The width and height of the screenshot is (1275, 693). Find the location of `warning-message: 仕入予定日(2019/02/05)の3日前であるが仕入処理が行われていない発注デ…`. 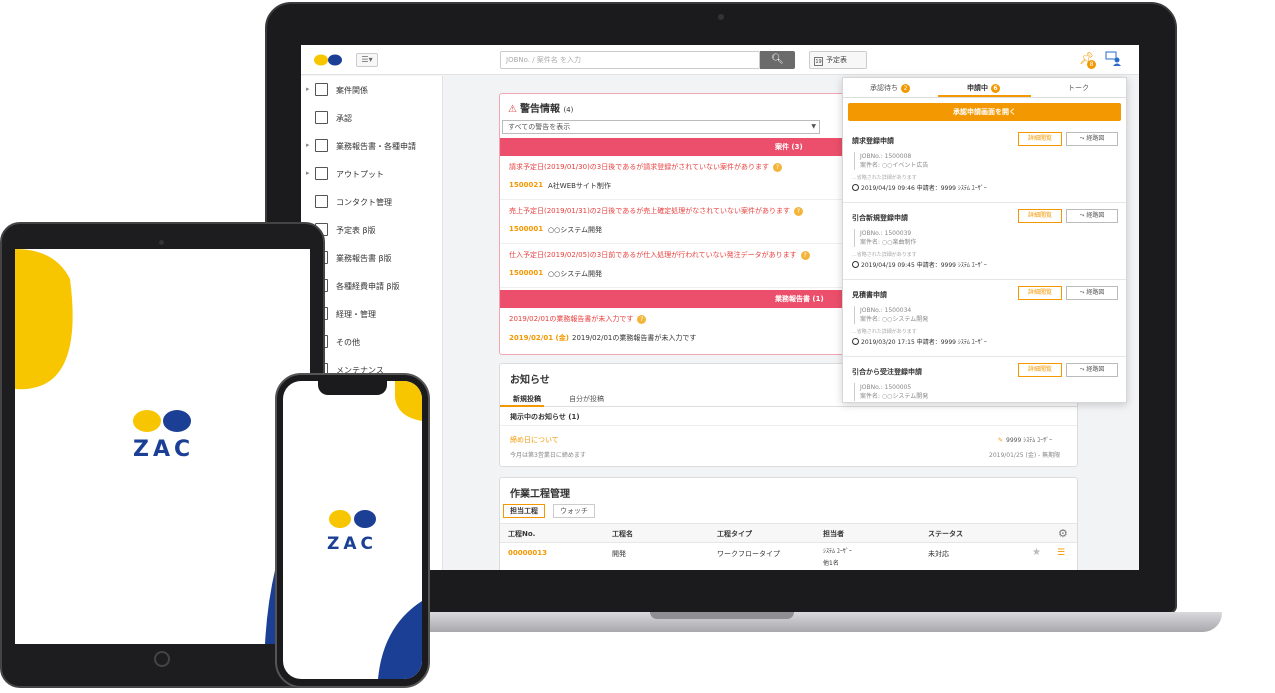

warning-message: 仕入予定日(2019/02/05)の3日前であるが仕入処理が行われていない発注デ… is located at coordinates (653, 255).